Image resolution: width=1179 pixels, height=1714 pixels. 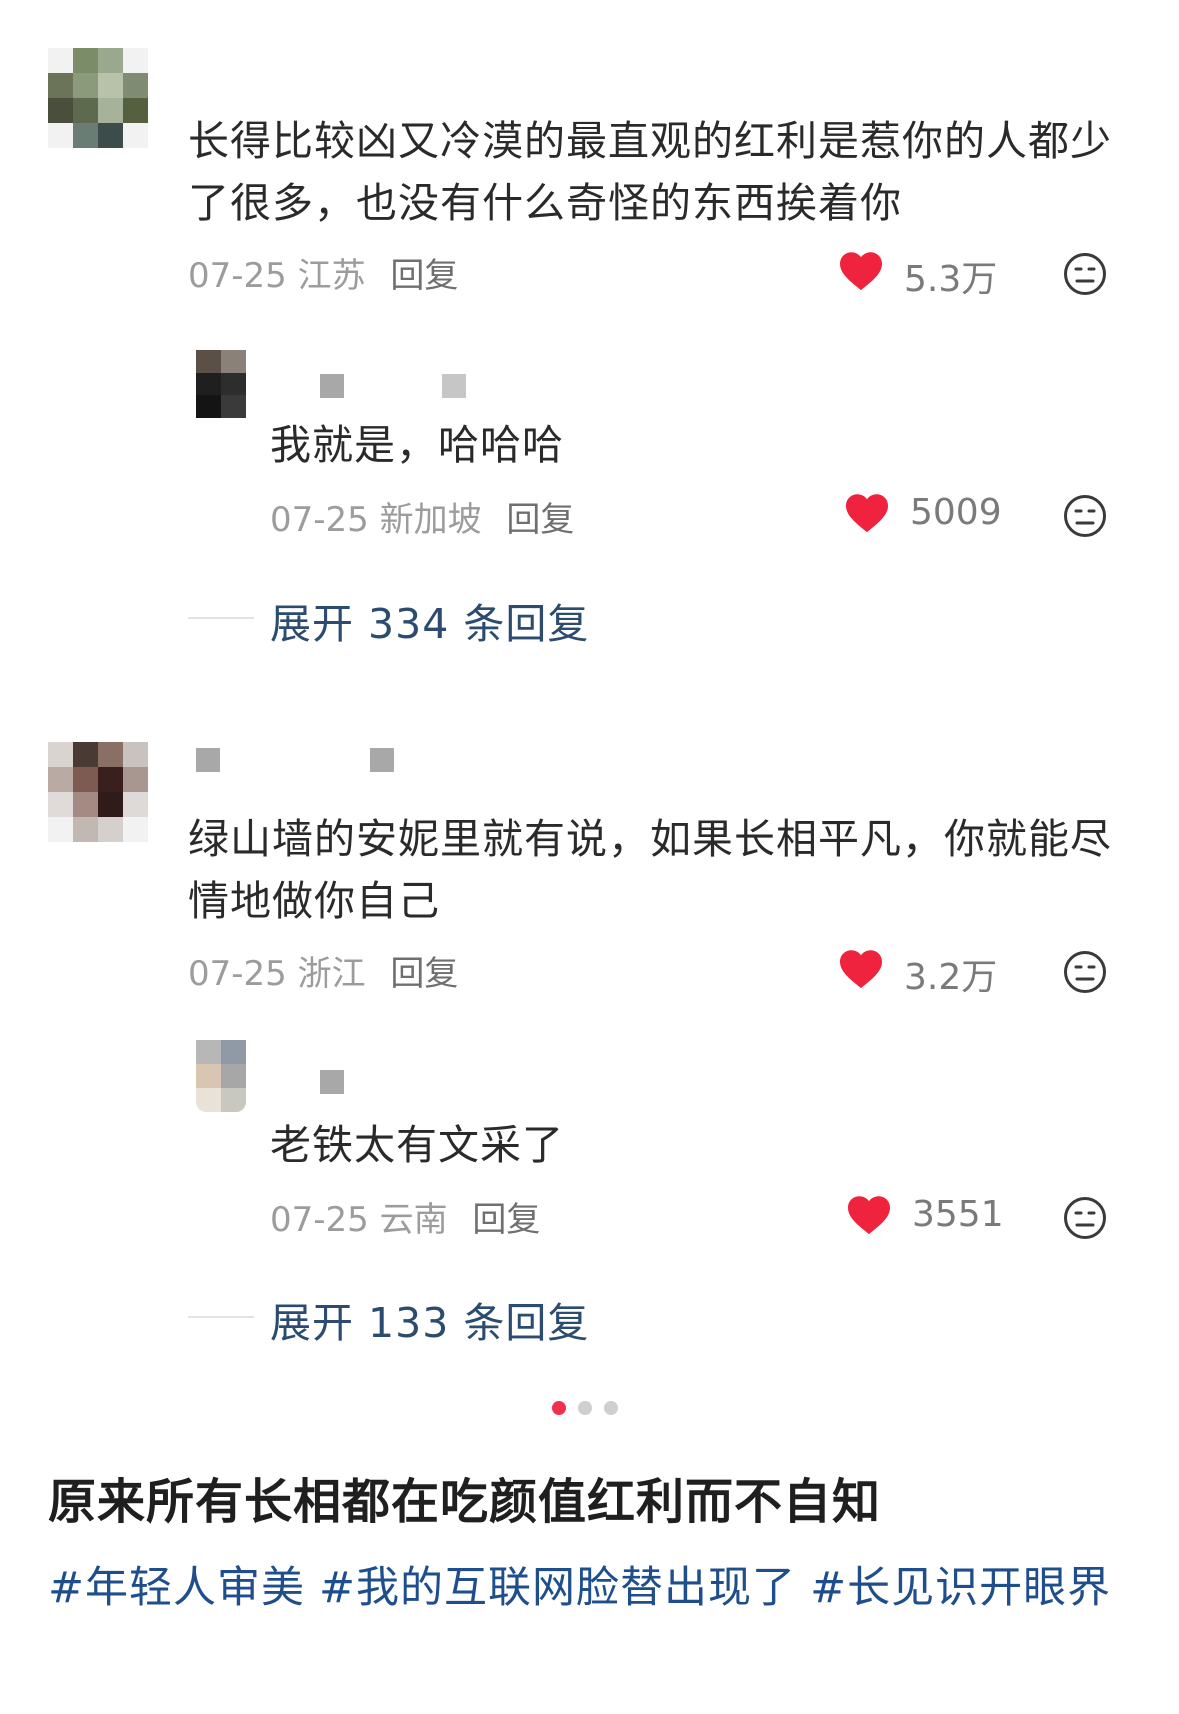 I want to click on hashtag-link: #我的互联网脸替出现了, so click(x=557, y=1588).